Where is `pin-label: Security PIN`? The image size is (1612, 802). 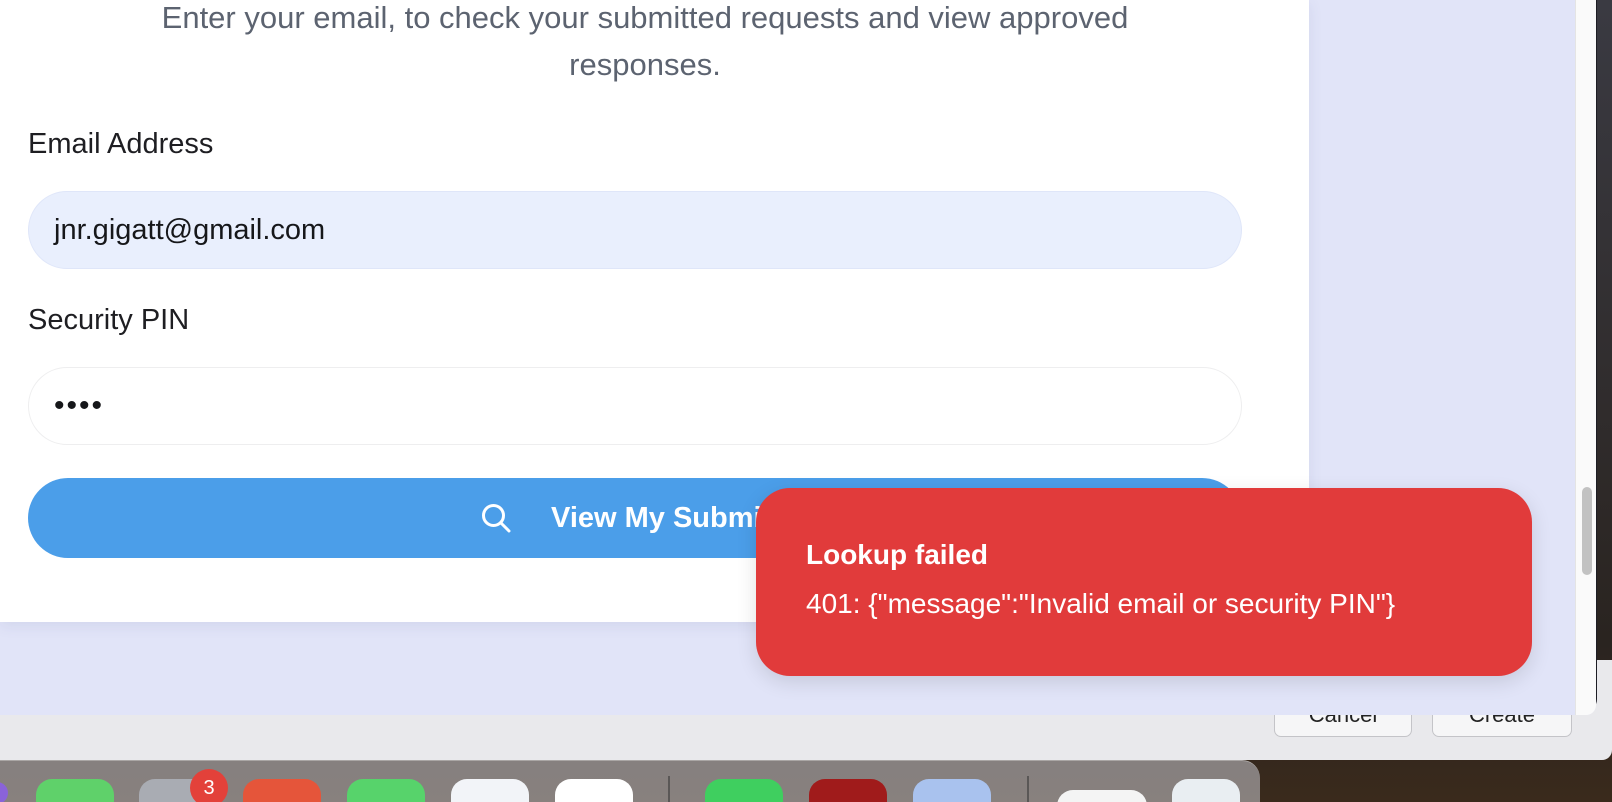 pin-label: Security PIN is located at coordinates (109, 320).